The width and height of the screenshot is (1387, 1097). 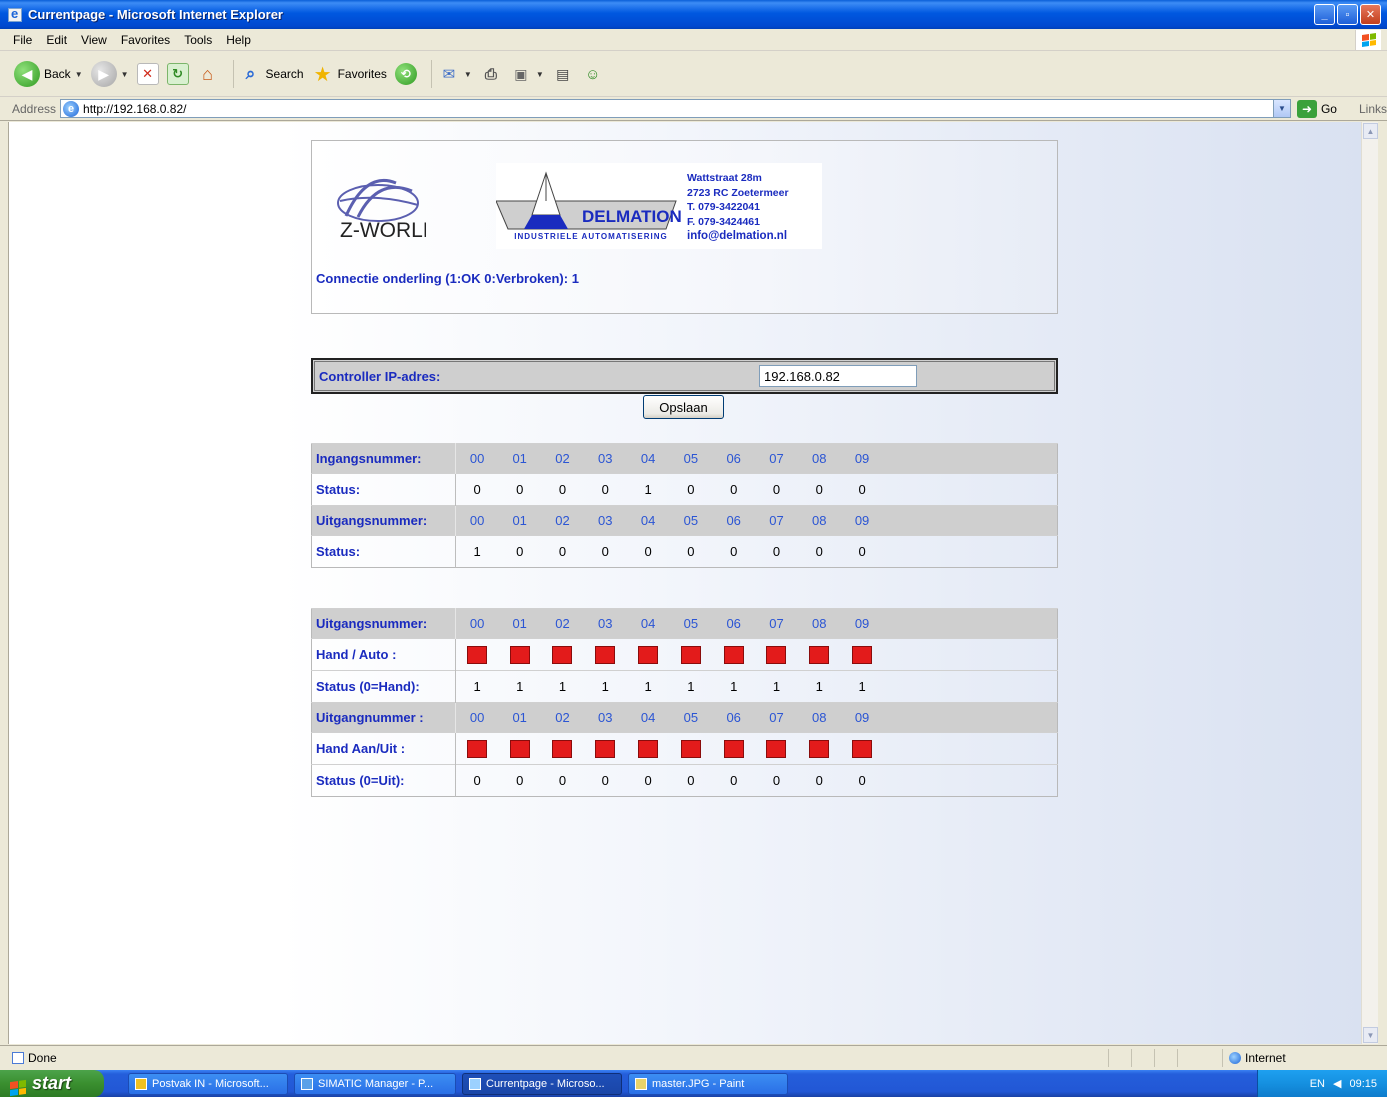 I want to click on search-button: ⌕ Search, so click(x=272, y=74).